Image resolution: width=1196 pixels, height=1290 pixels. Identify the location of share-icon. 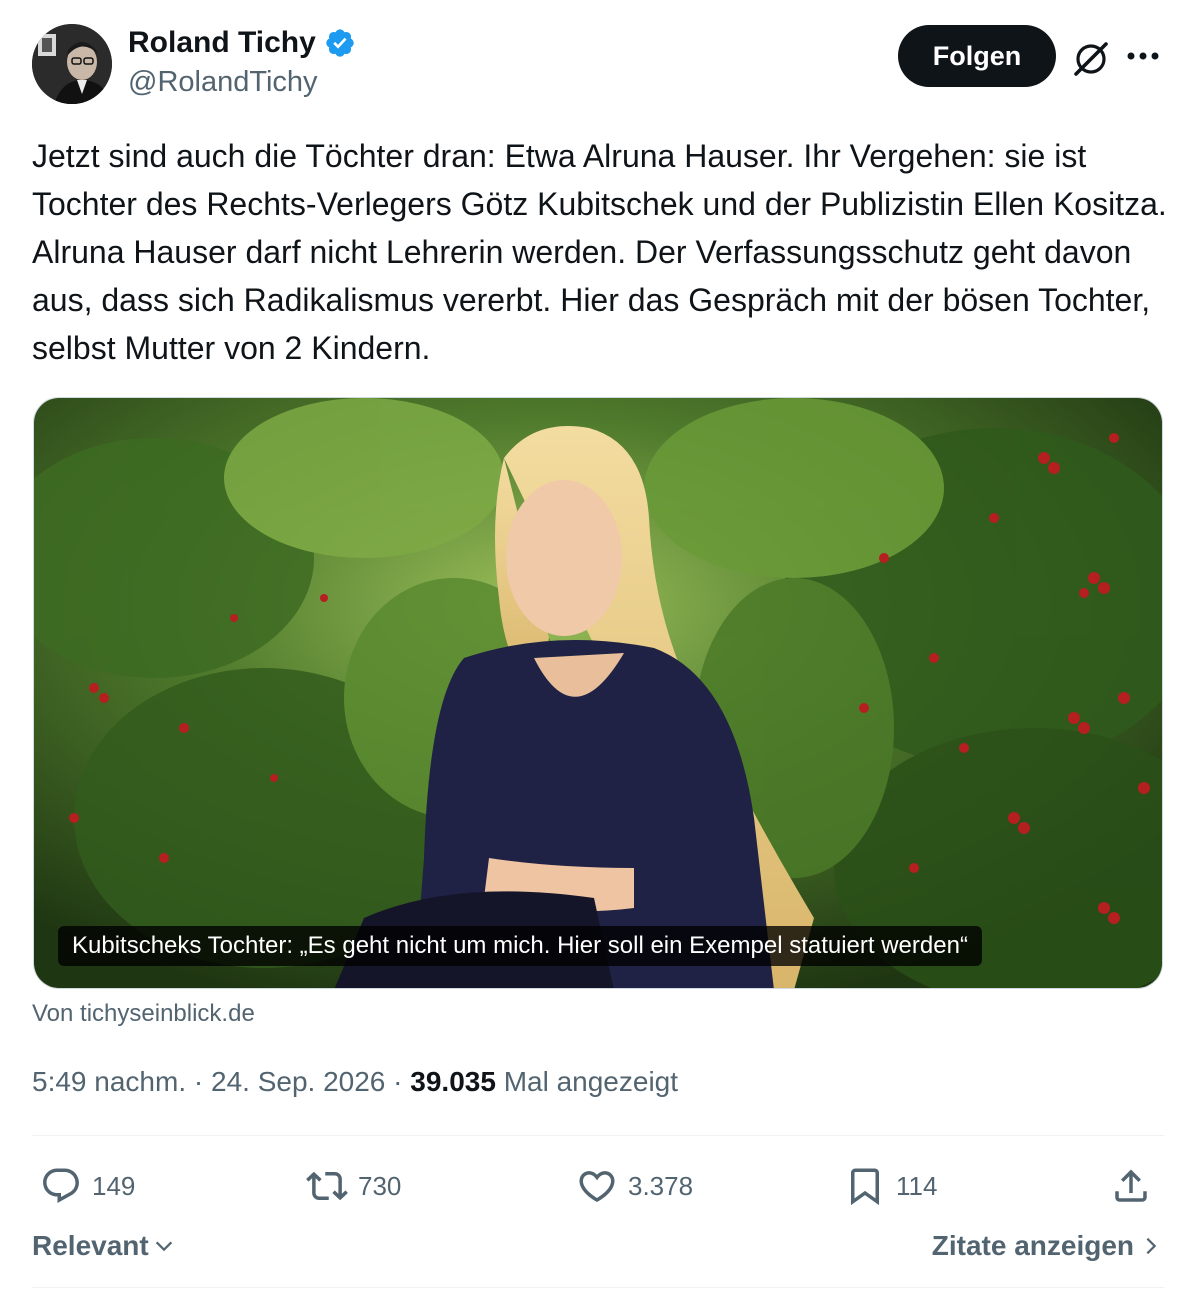
(1131, 1185).